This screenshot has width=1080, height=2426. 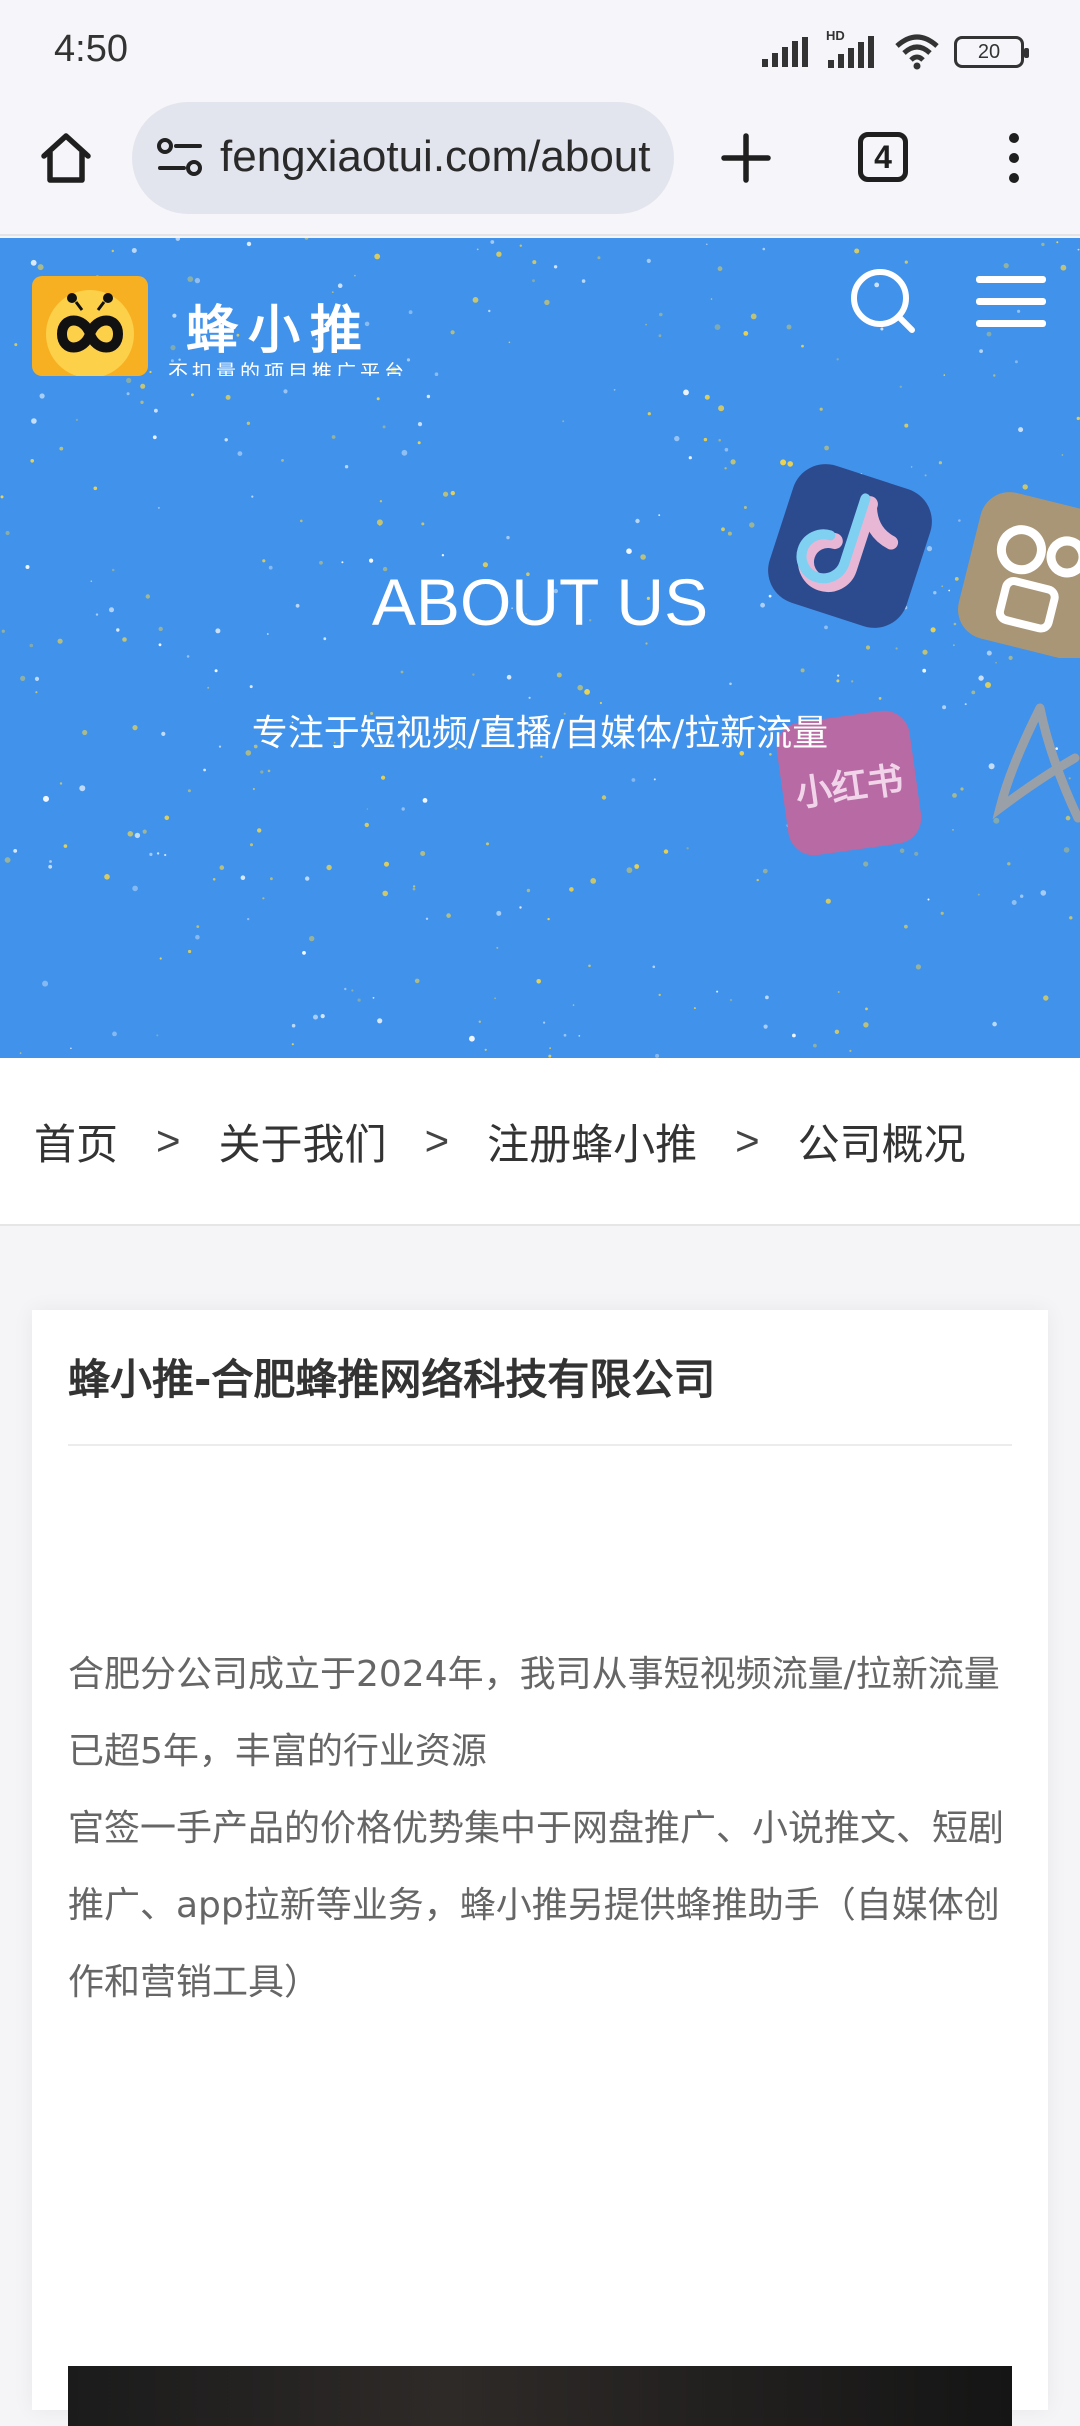 I want to click on home-button, so click(x=66, y=158).